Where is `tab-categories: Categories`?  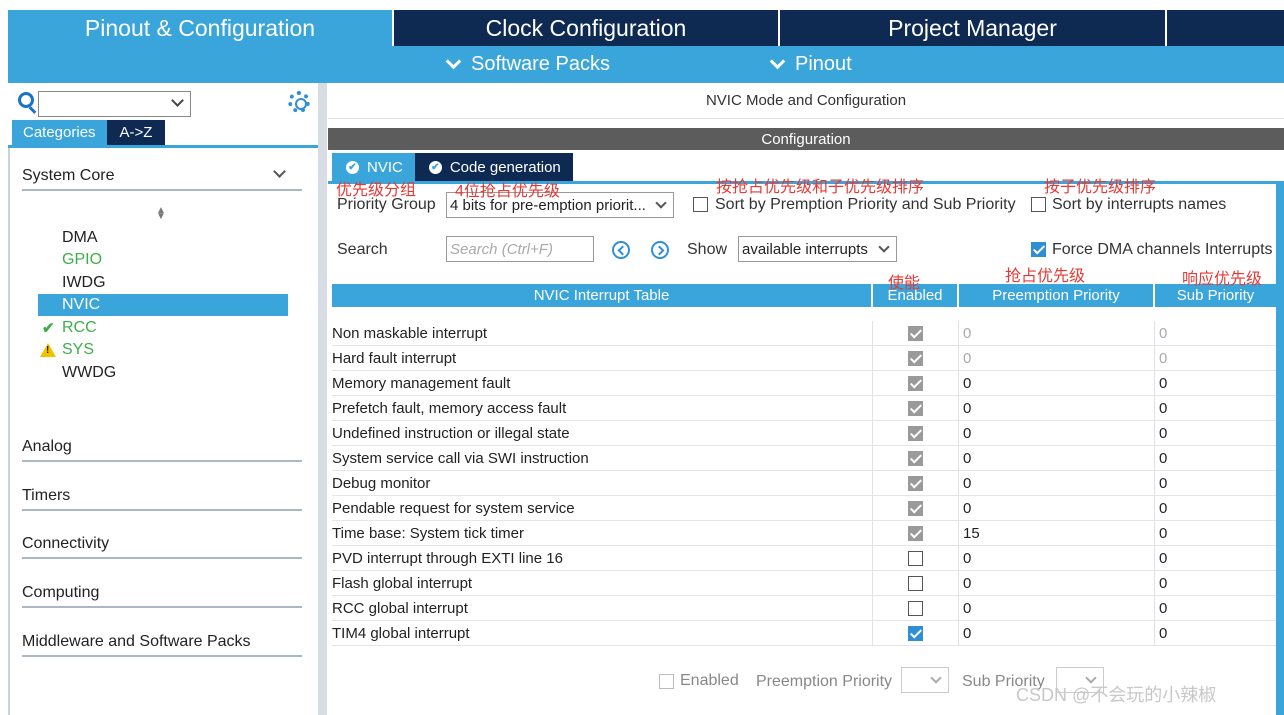
tab-categories: Categories is located at coordinates (59, 132).